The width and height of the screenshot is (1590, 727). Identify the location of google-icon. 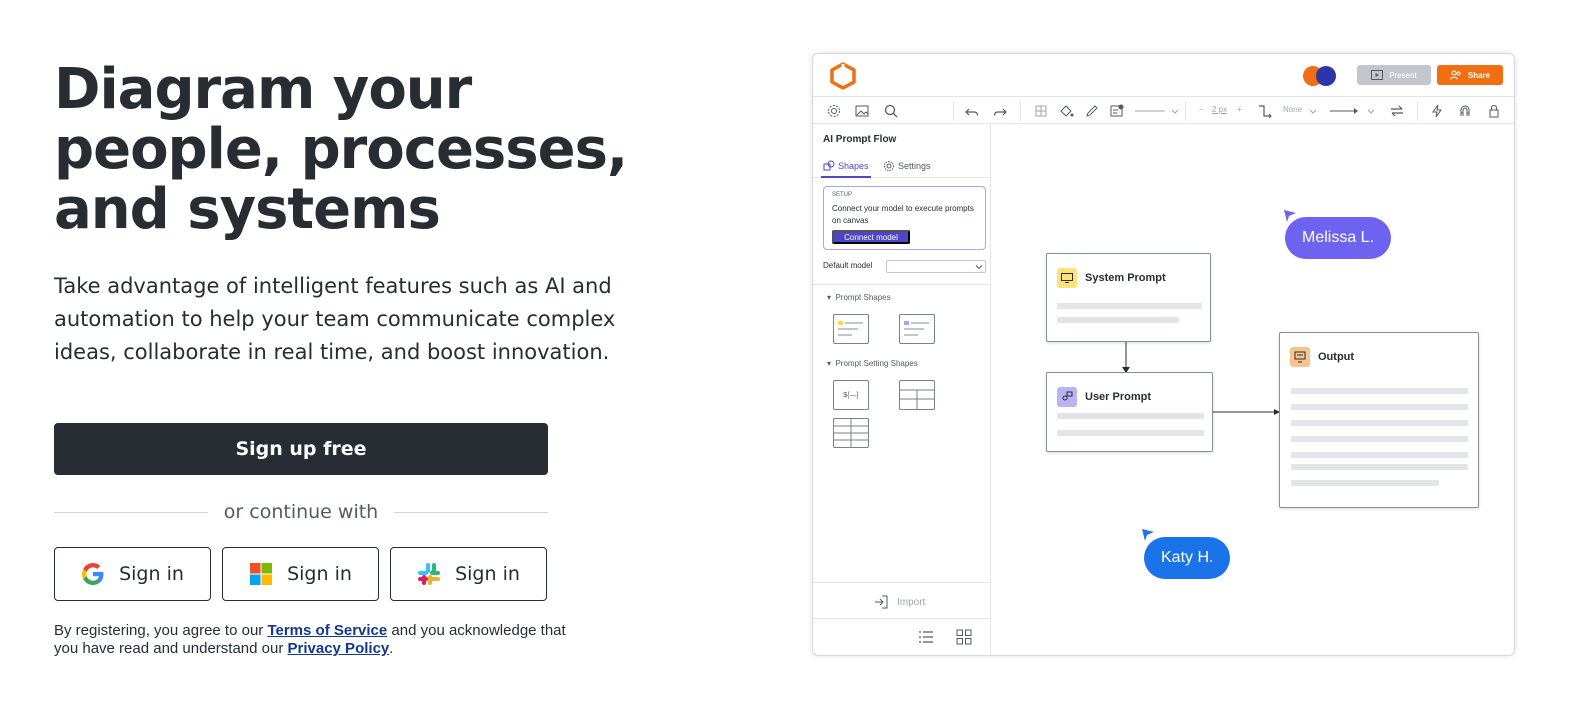
(93, 574).